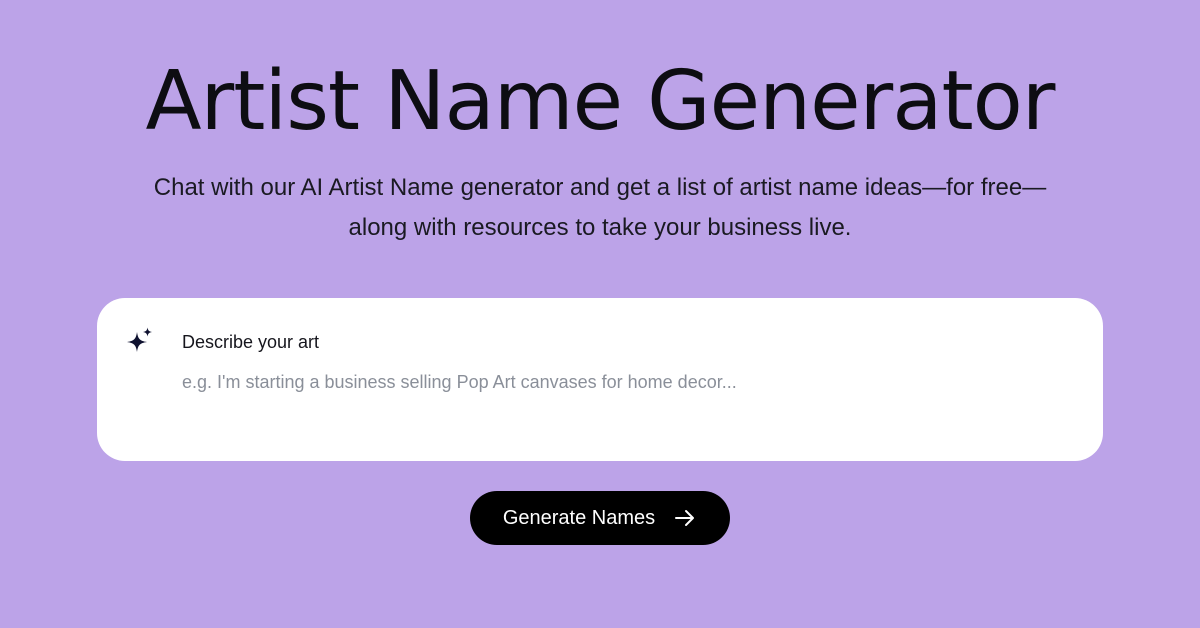 The height and width of the screenshot is (628, 1200). What do you see at coordinates (600, 101) in the screenshot?
I see `page-title: Artist Name Generator` at bounding box center [600, 101].